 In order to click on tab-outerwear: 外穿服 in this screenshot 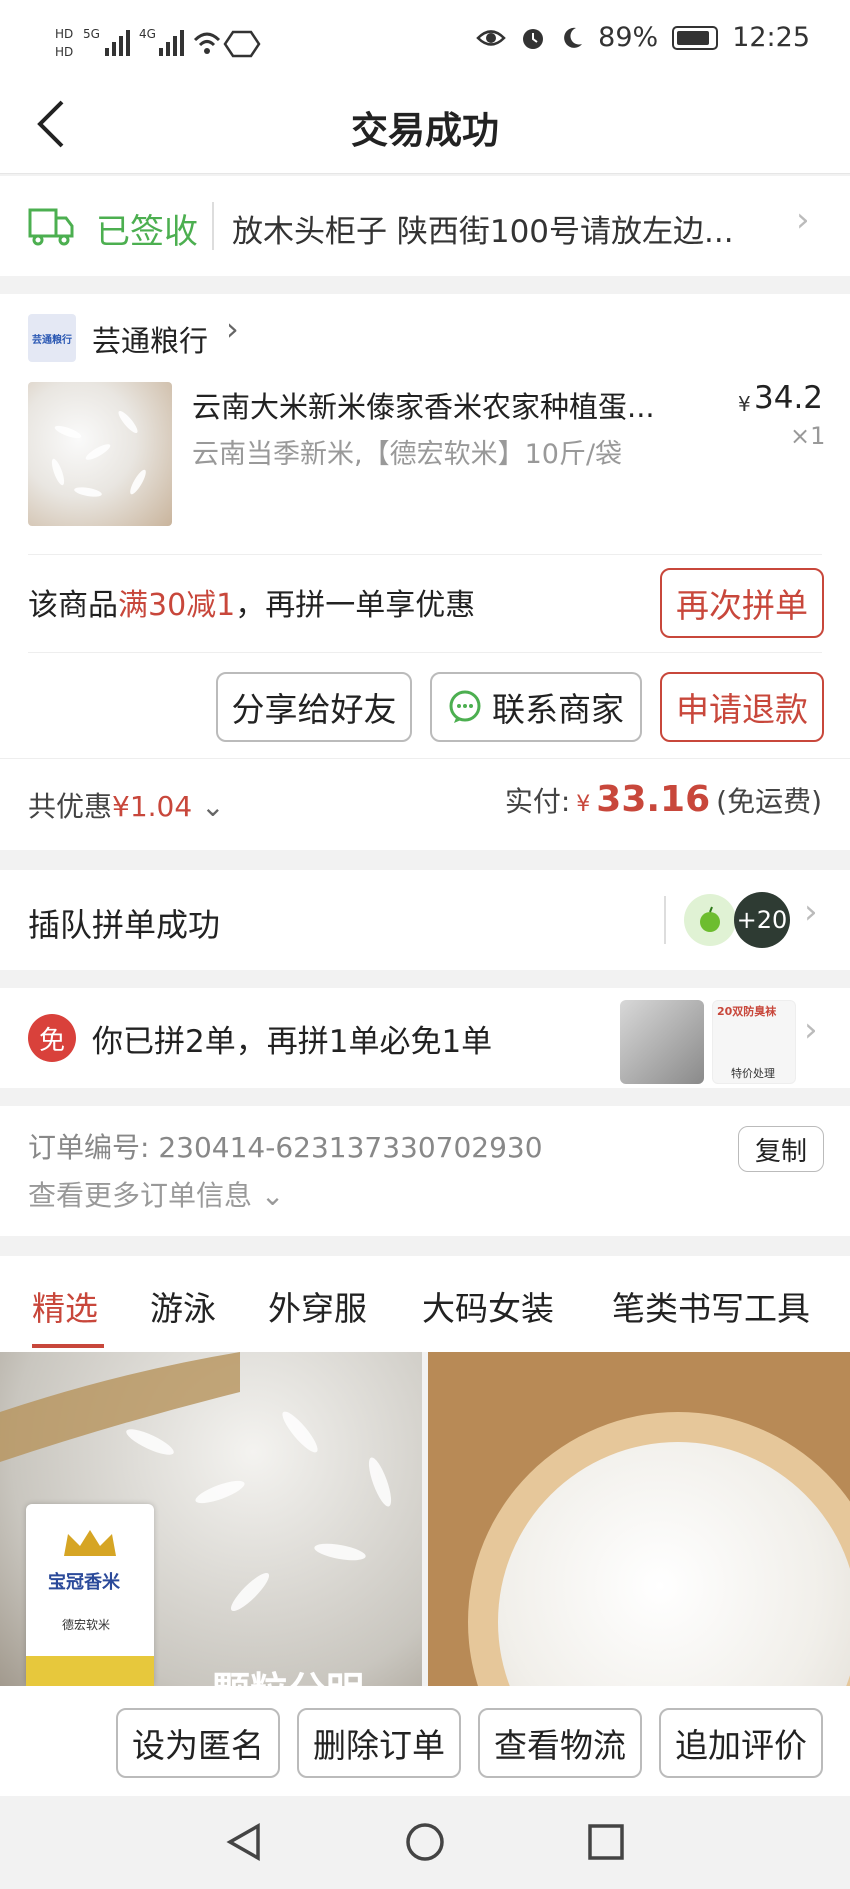, I will do `click(317, 1306)`.